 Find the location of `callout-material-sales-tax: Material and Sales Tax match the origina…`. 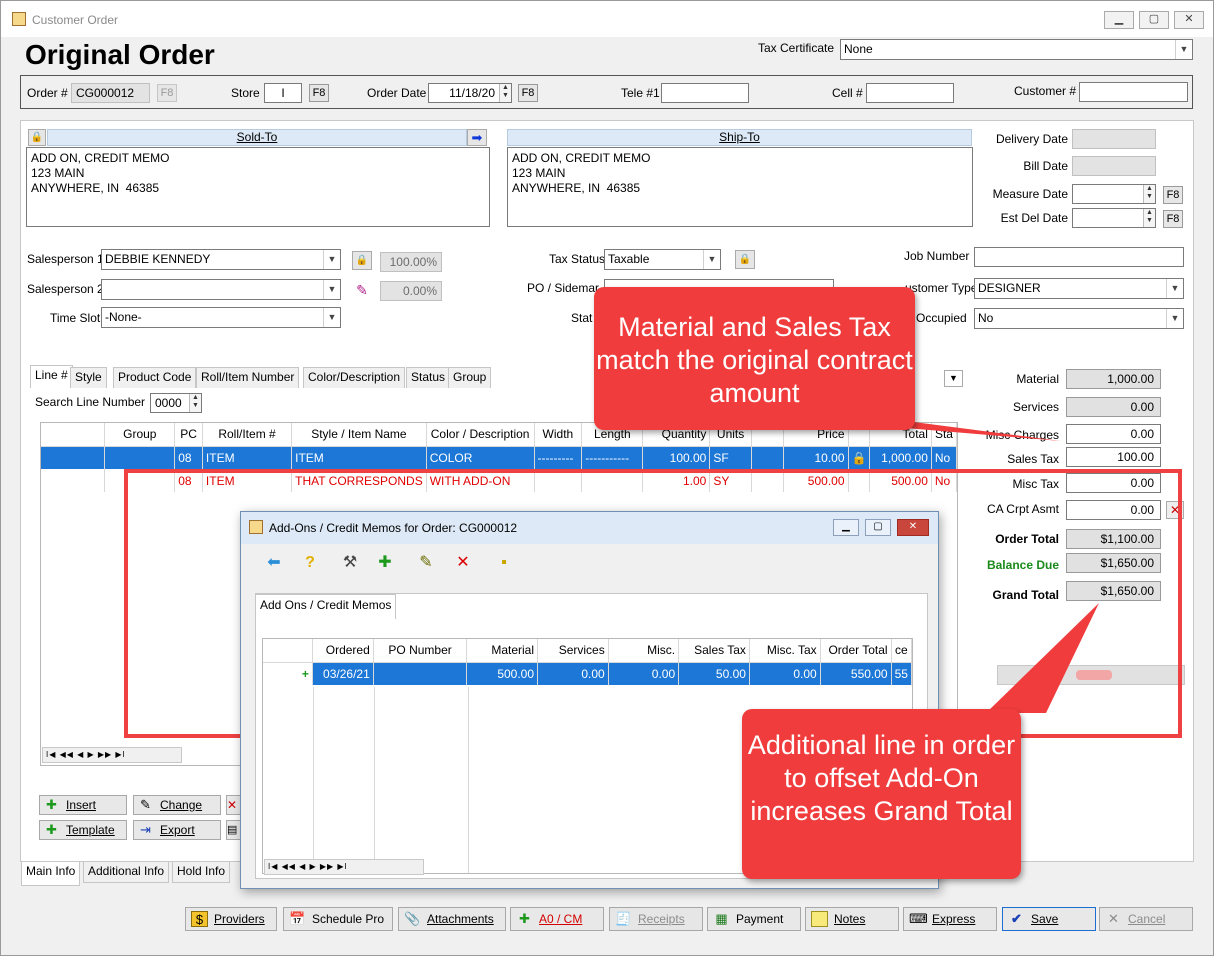

callout-material-sales-tax: Material and Sales Tax match the origina… is located at coordinates (754, 358).